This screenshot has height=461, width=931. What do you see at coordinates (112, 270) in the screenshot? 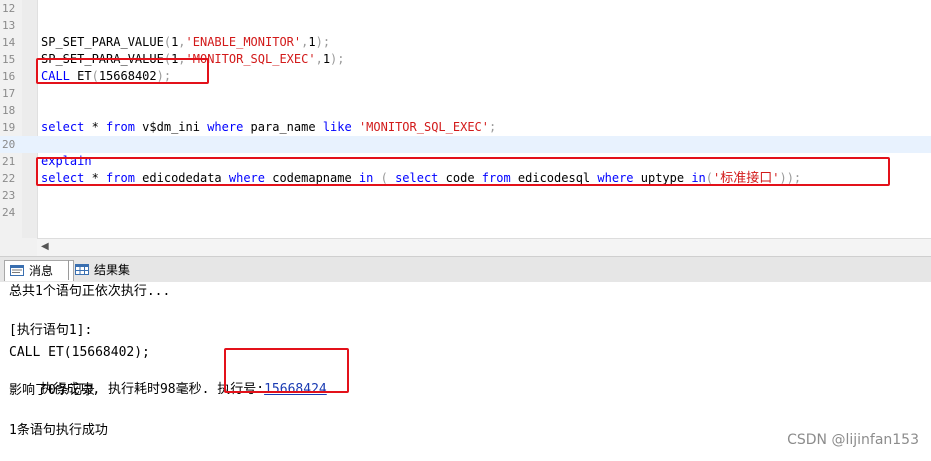
I see `tab-results-label: 结果集` at bounding box center [112, 270].